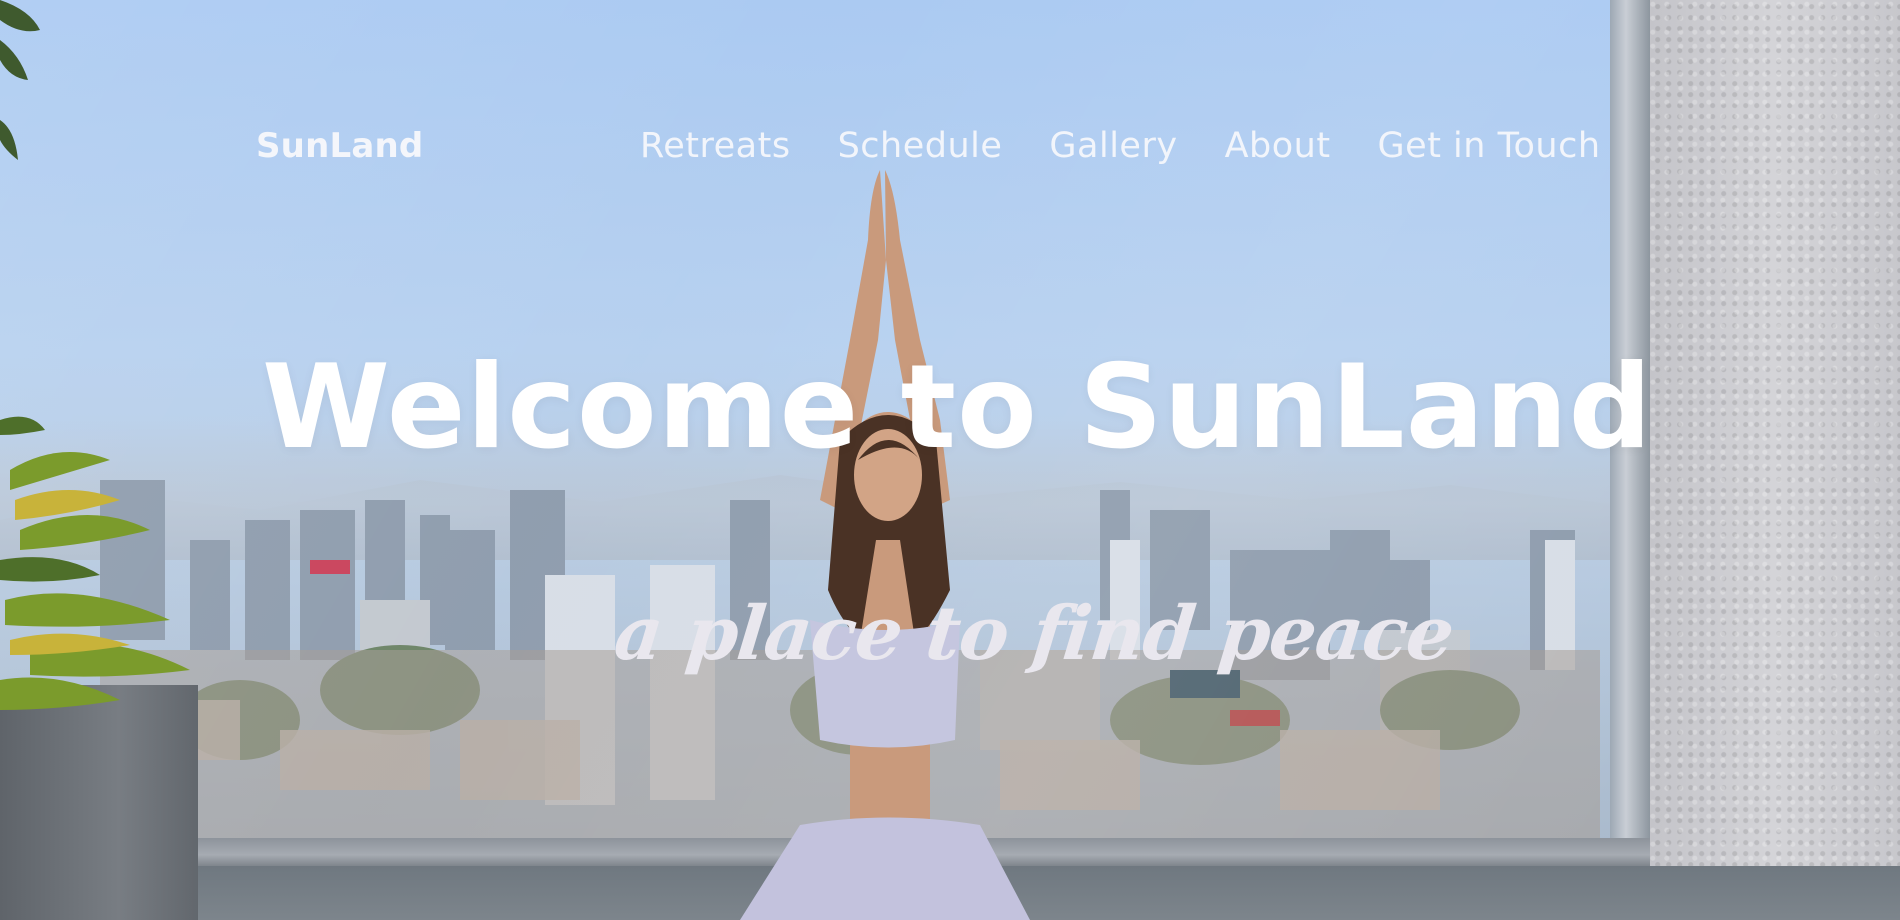  I want to click on yoga-person-image, so click(885, 545).